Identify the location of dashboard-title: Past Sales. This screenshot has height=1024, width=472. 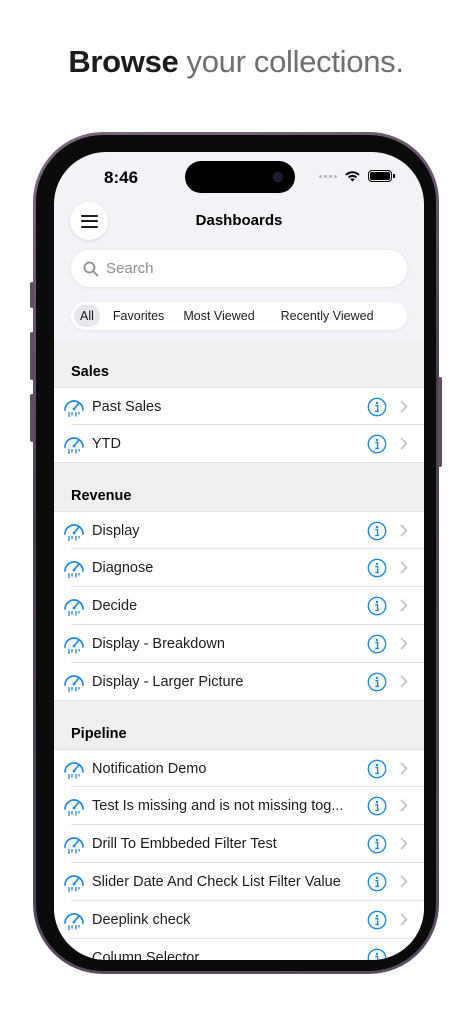
(127, 406).